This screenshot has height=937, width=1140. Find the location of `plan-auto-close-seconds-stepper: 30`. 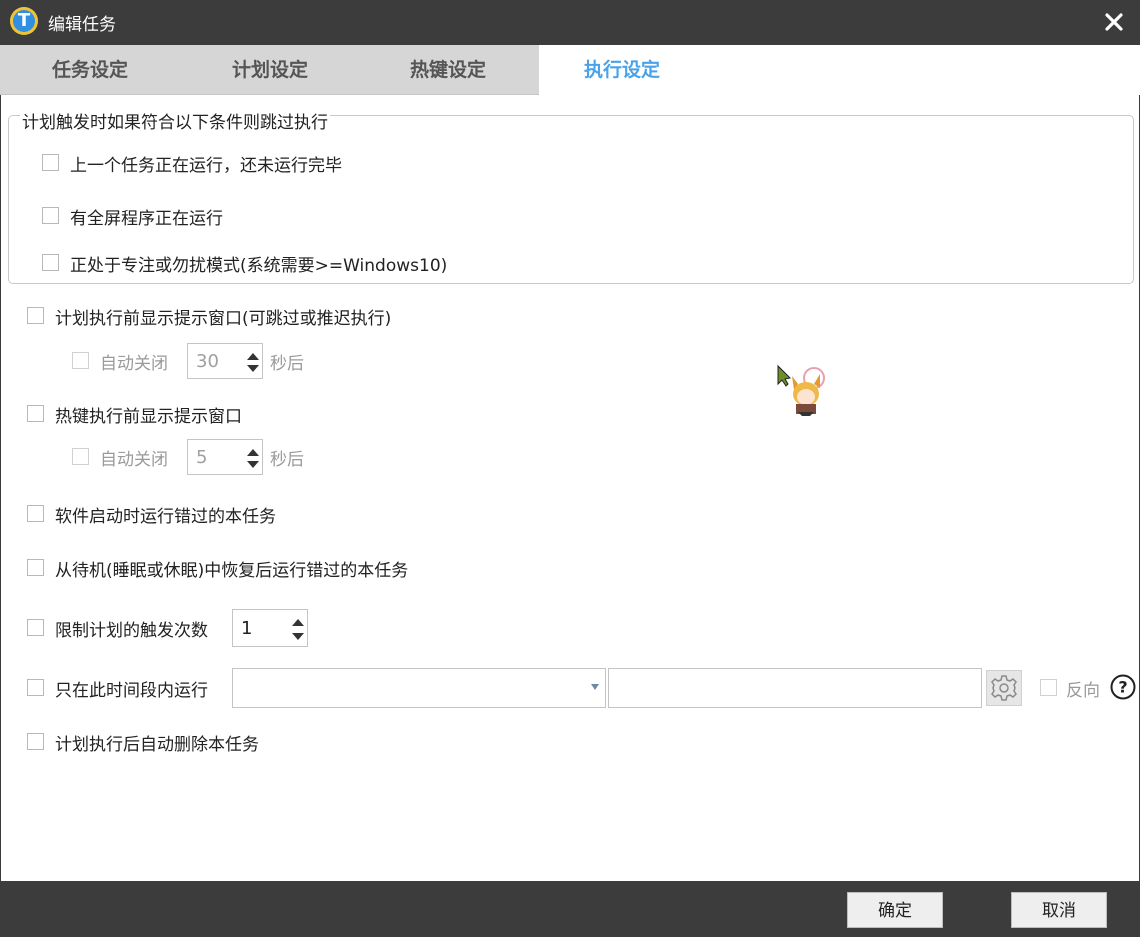

plan-auto-close-seconds-stepper: 30 is located at coordinates (225, 361).